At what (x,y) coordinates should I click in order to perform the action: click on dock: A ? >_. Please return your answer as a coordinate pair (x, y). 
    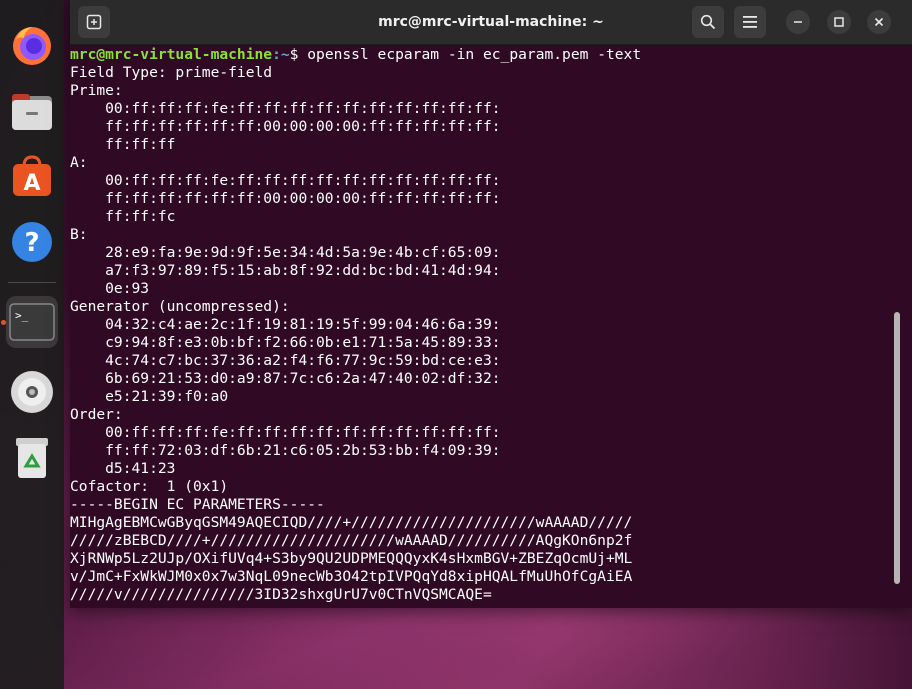
    Looking at the image, I should click on (32, 344).